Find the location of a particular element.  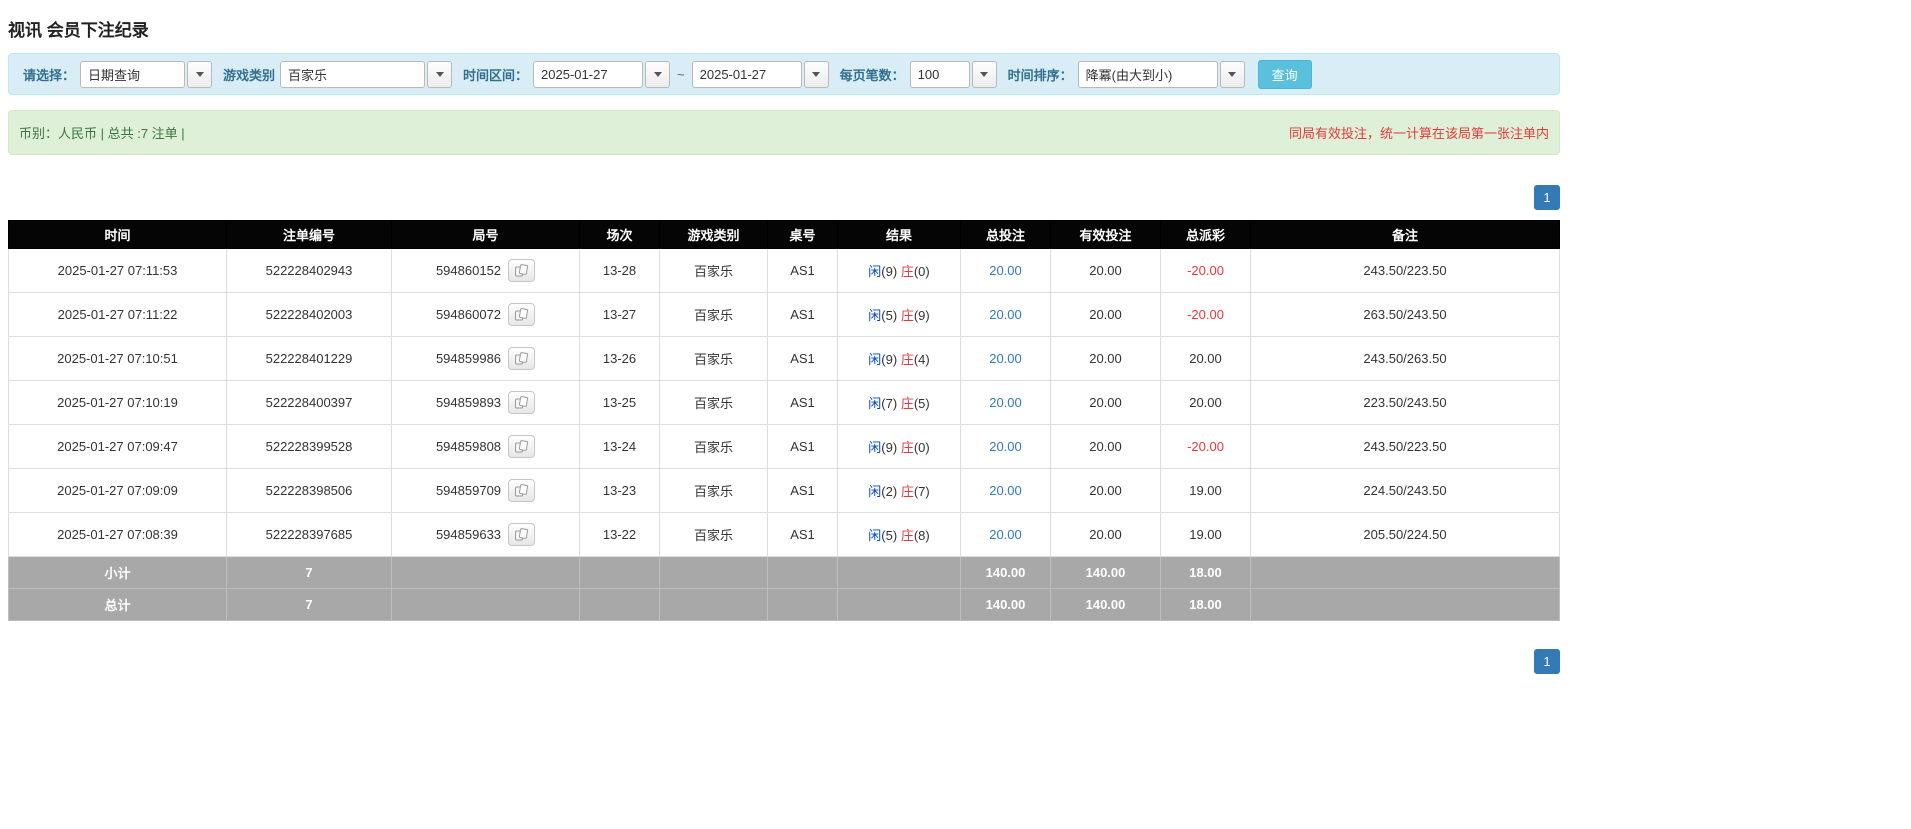

page-size-input is located at coordinates (939, 74).